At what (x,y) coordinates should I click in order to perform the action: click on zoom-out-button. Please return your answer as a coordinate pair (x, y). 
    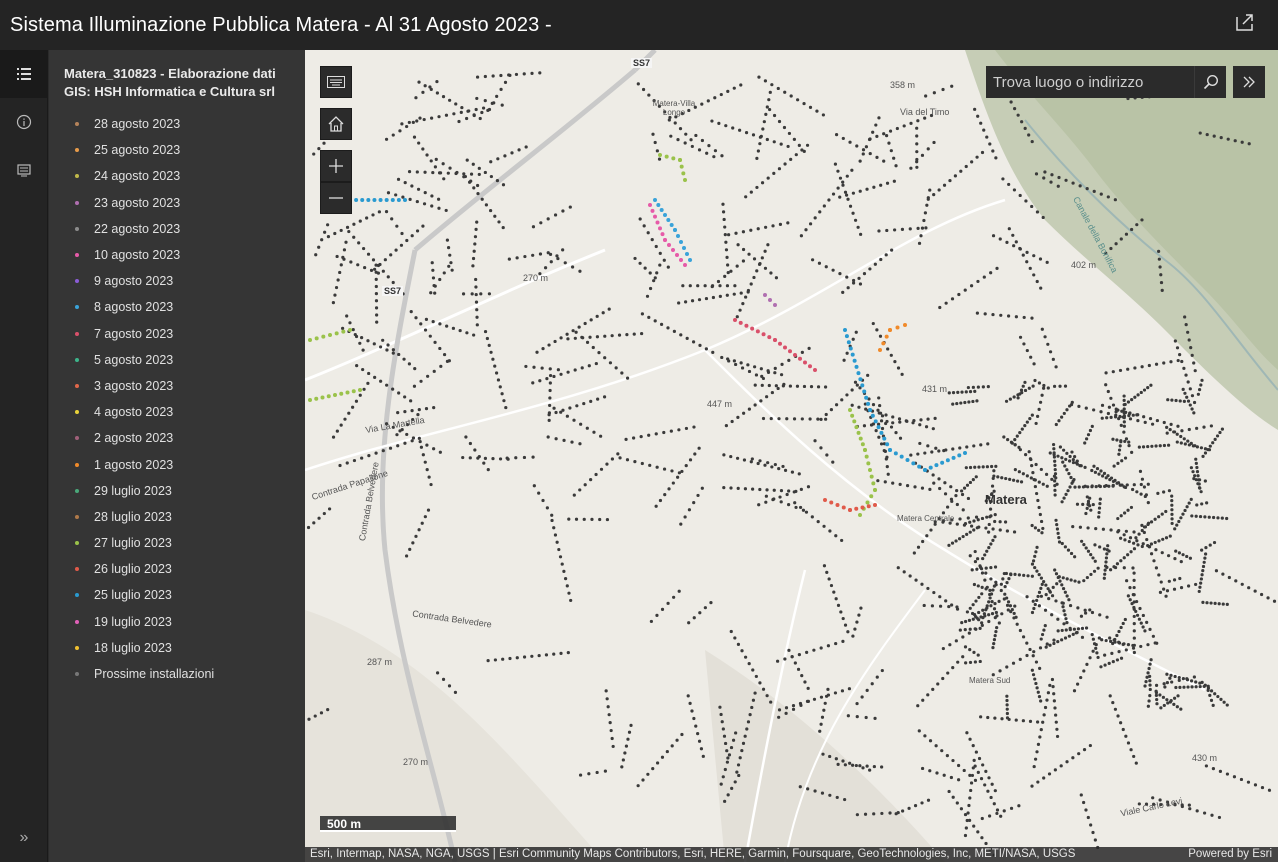
    Looking at the image, I should click on (336, 198).